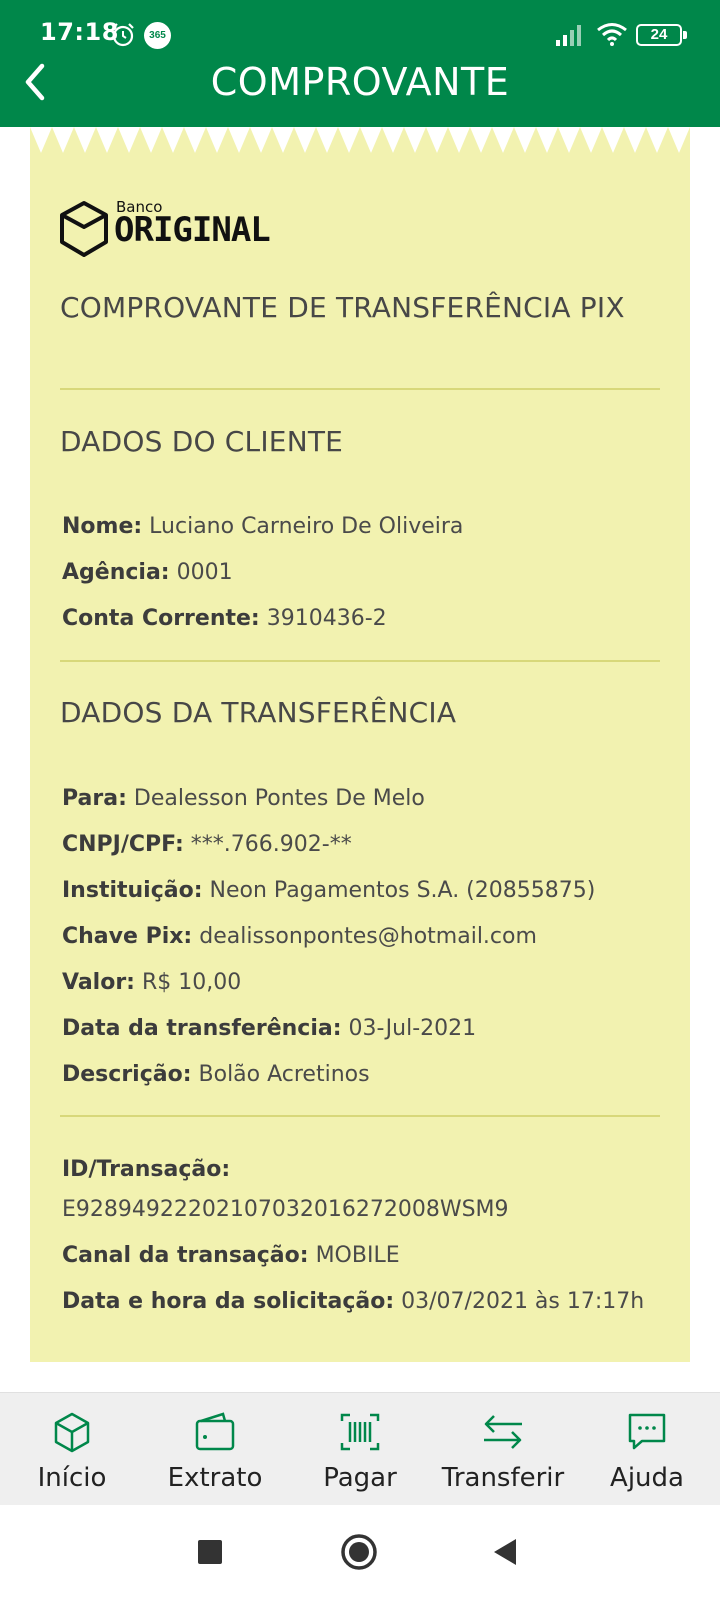  Describe the element at coordinates (123, 35) in the screenshot. I see `alarm-icon` at that location.